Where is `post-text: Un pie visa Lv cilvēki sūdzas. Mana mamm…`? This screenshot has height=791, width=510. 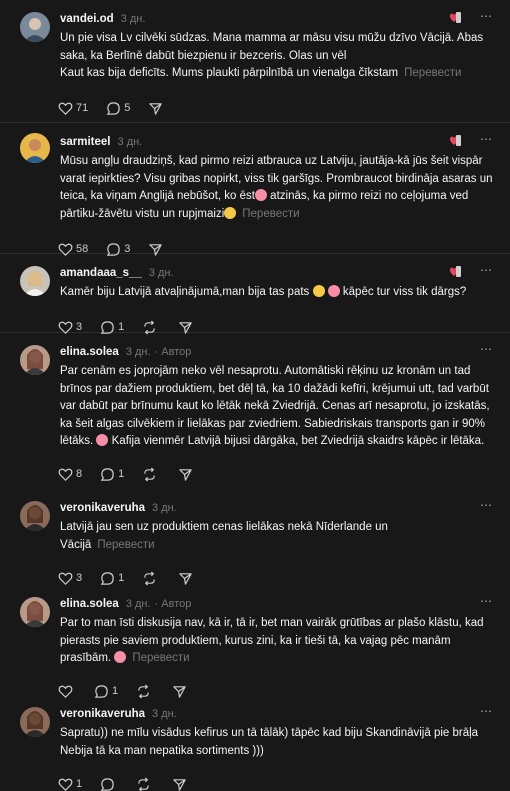
post-text: Un pie visa Lv cilvēki sūdzas. Mana mamm… is located at coordinates (272, 55).